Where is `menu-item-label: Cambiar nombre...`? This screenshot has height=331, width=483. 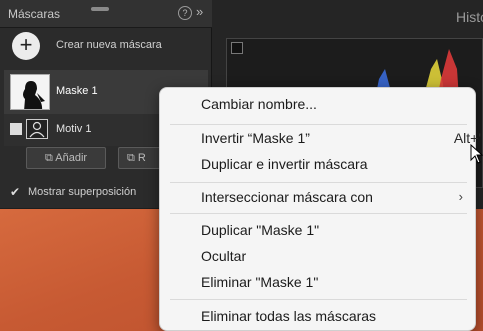 menu-item-label: Cambiar nombre... is located at coordinates (259, 104).